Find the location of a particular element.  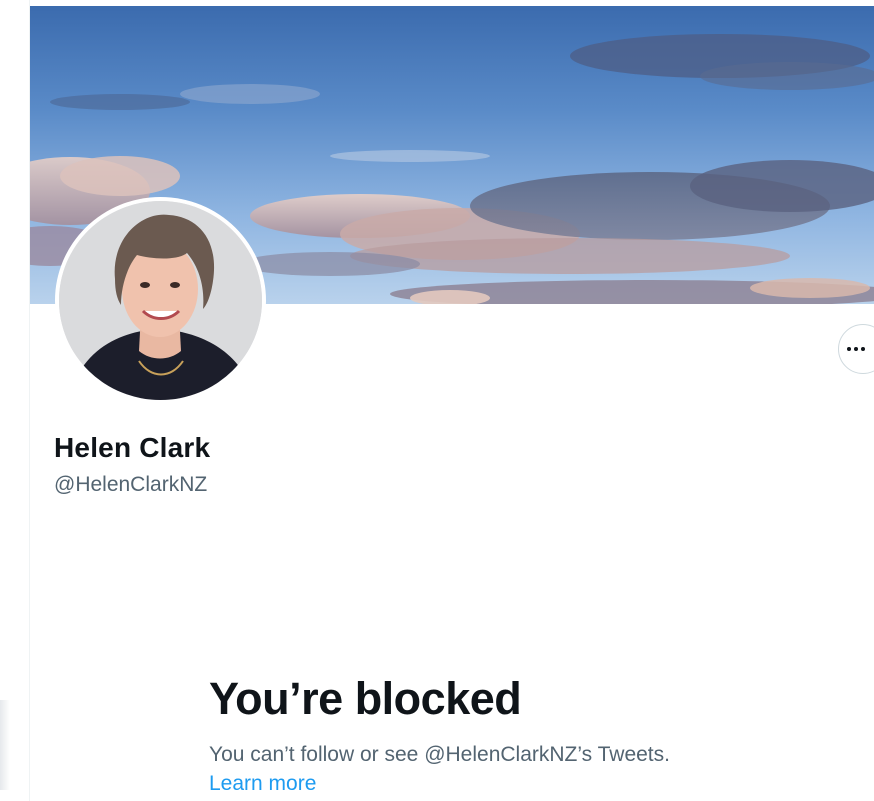

edge-shadow is located at coordinates (5, 745).